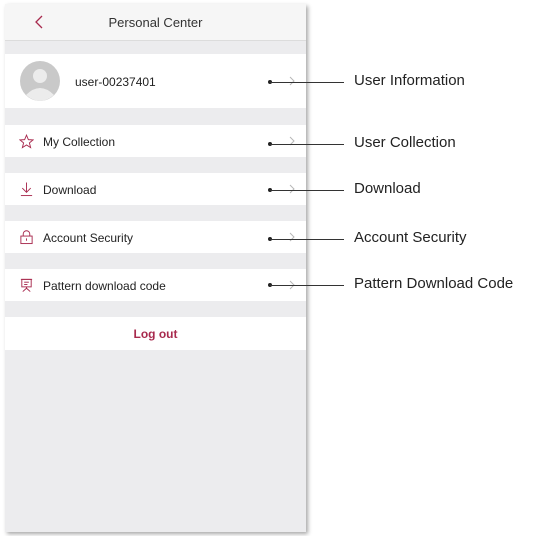 The width and height of the screenshot is (536, 536). Describe the element at coordinates (26, 285) in the screenshot. I see `easel-icon` at that location.